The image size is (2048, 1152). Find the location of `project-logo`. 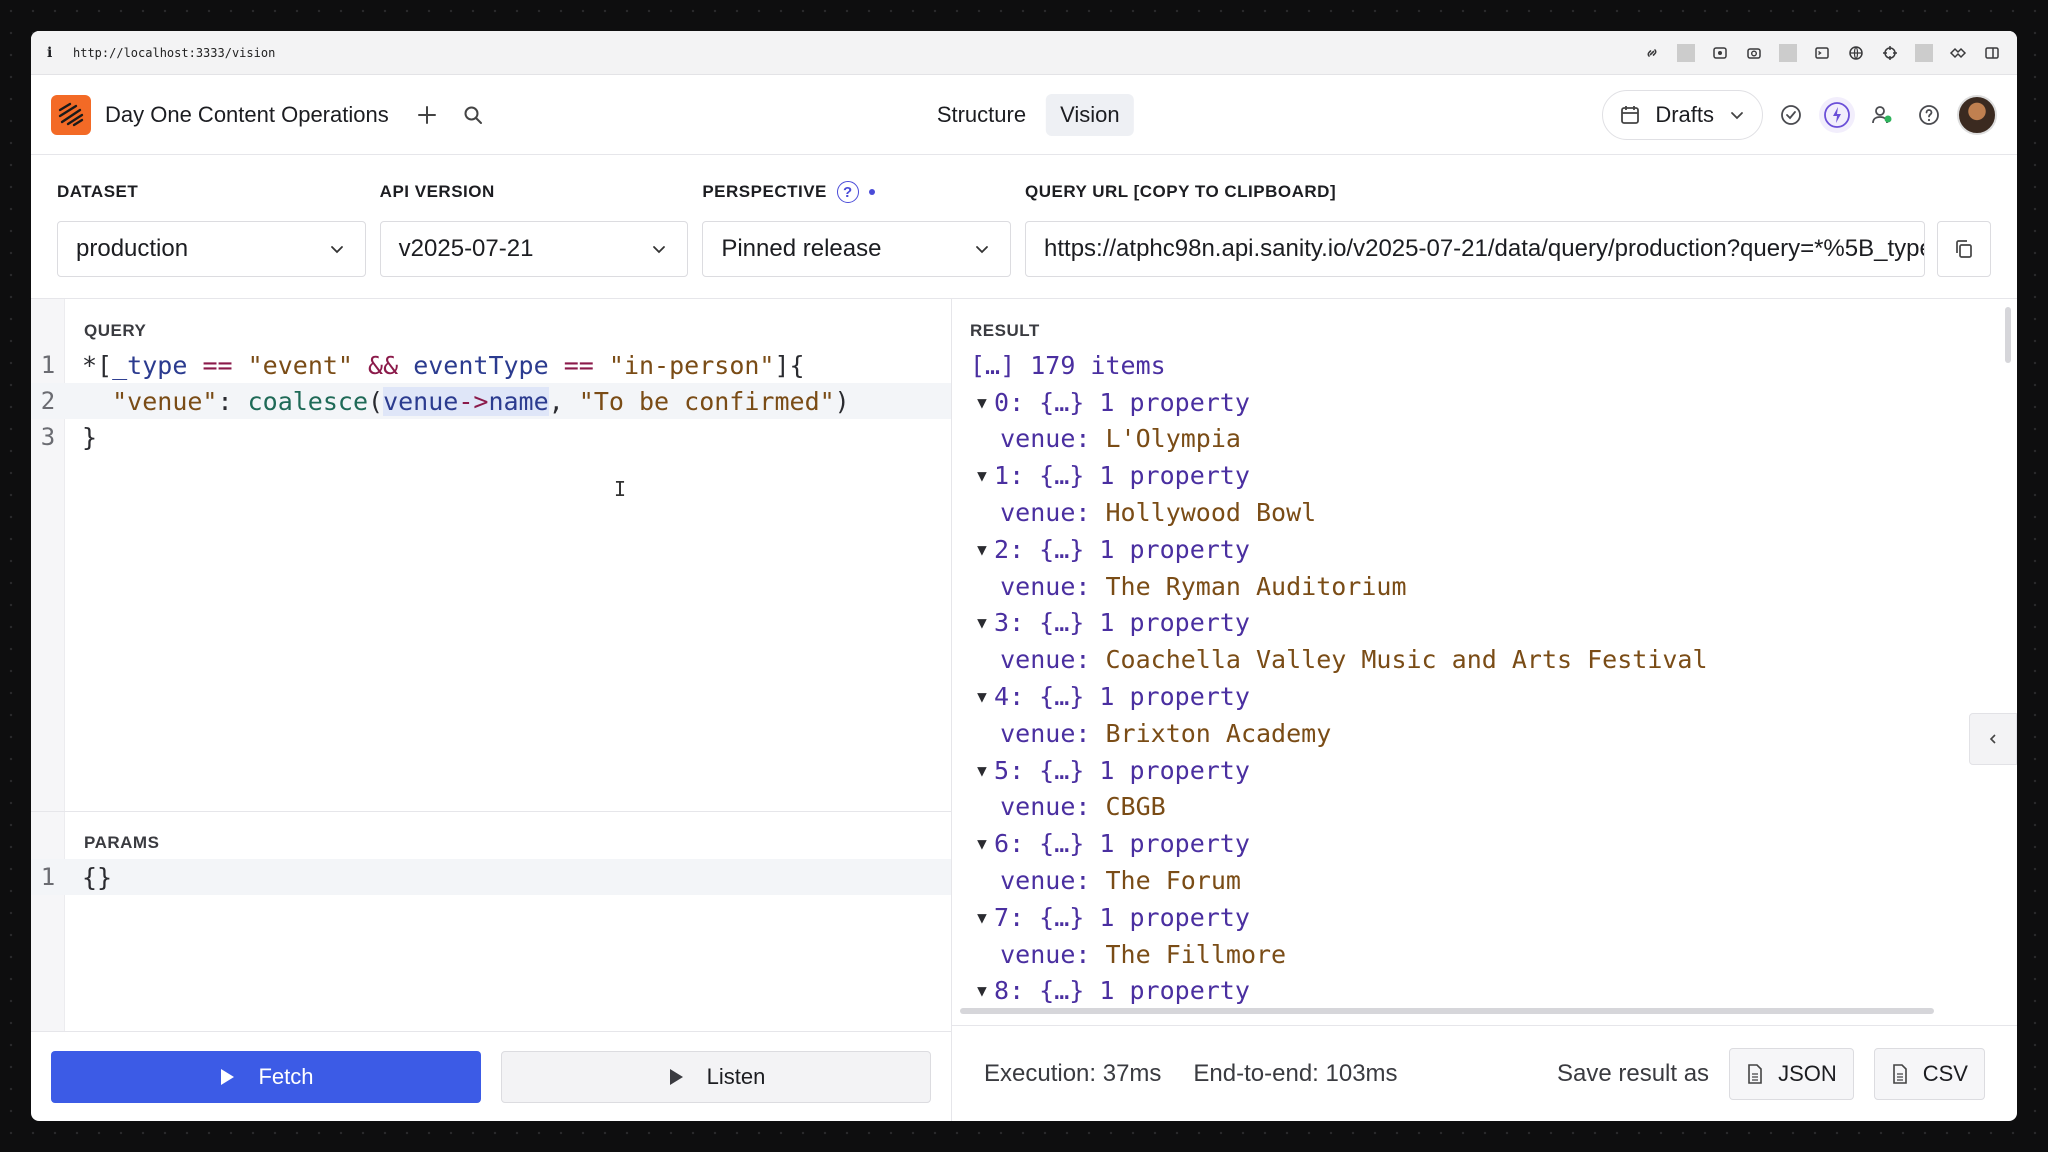

project-logo is located at coordinates (71, 114).